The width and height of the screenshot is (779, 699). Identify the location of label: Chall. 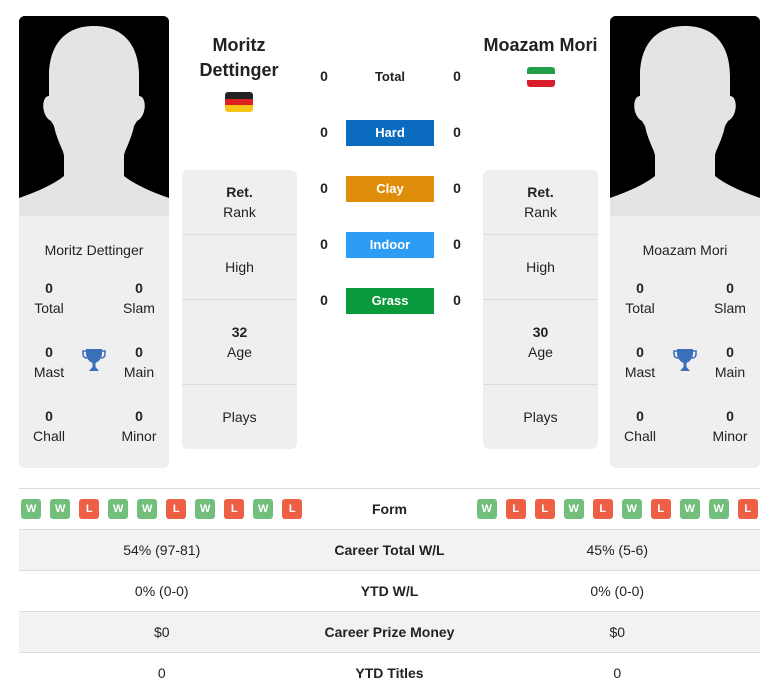
(49, 436).